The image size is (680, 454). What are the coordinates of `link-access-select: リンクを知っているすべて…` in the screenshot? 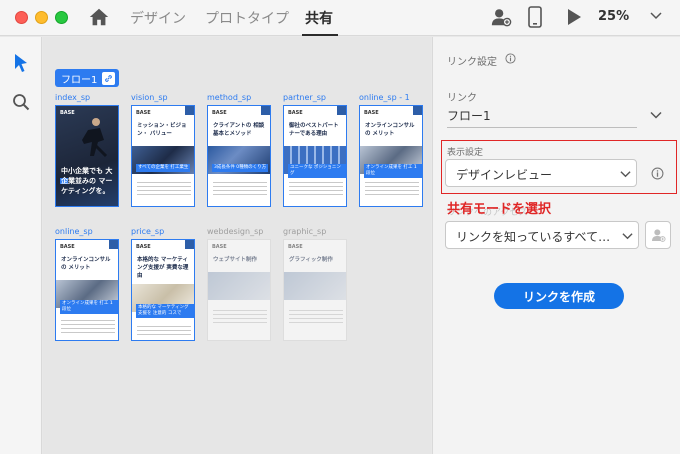 It's located at (542, 235).